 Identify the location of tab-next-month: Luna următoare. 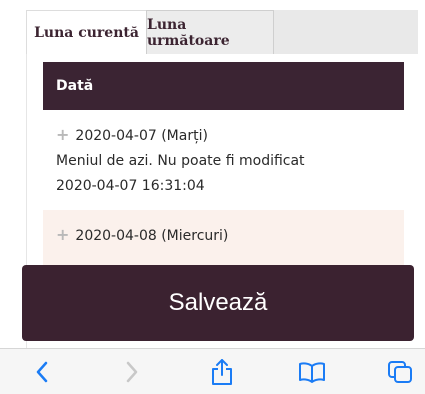
(210, 32).